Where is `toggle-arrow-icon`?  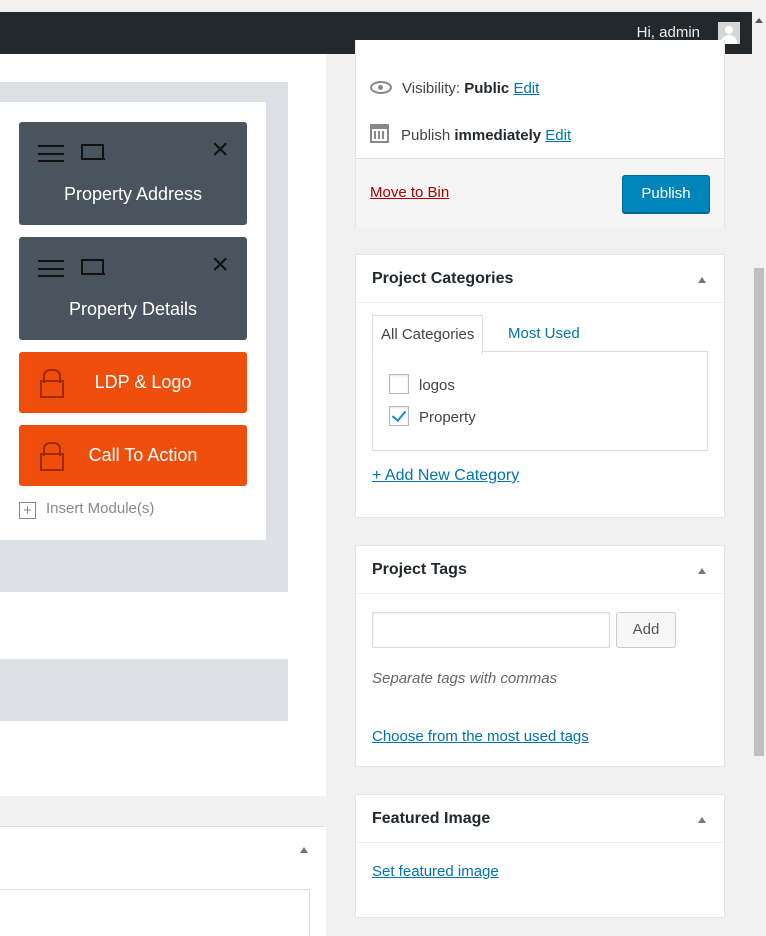
toggle-arrow-icon is located at coordinates (304, 850).